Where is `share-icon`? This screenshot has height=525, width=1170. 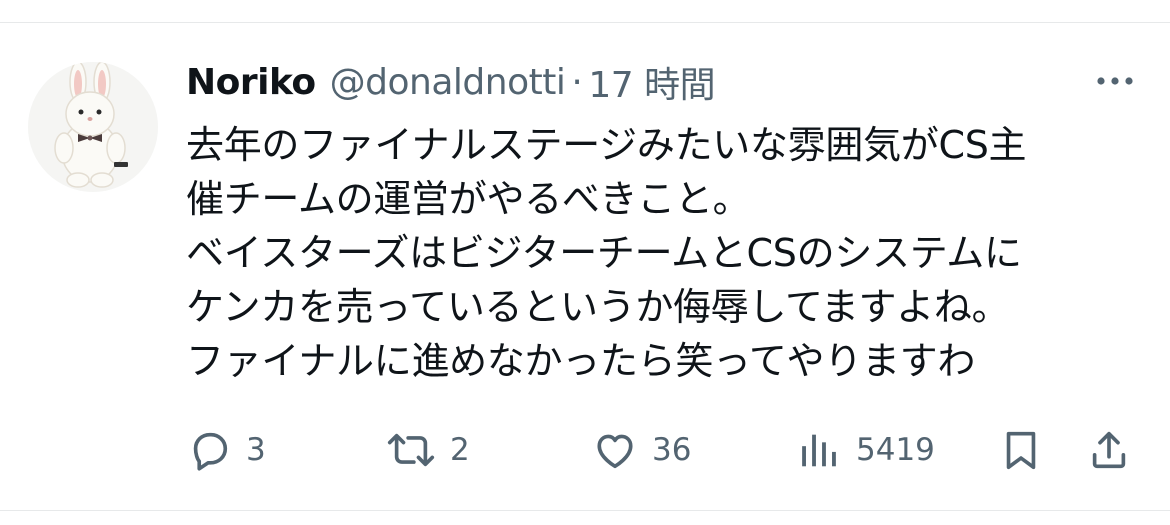 share-icon is located at coordinates (1109, 450).